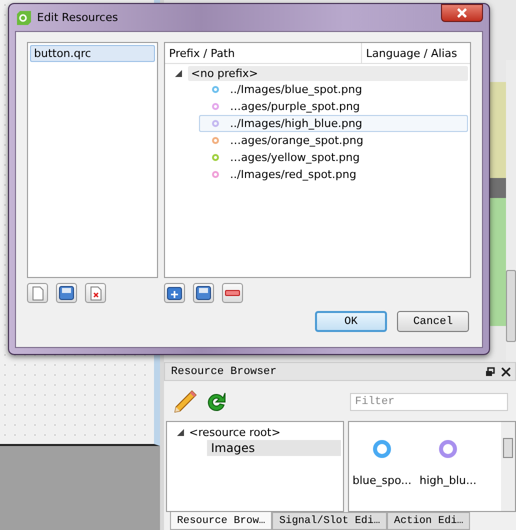  I want to click on file-path: …ages/purple_spot.png, so click(295, 106).